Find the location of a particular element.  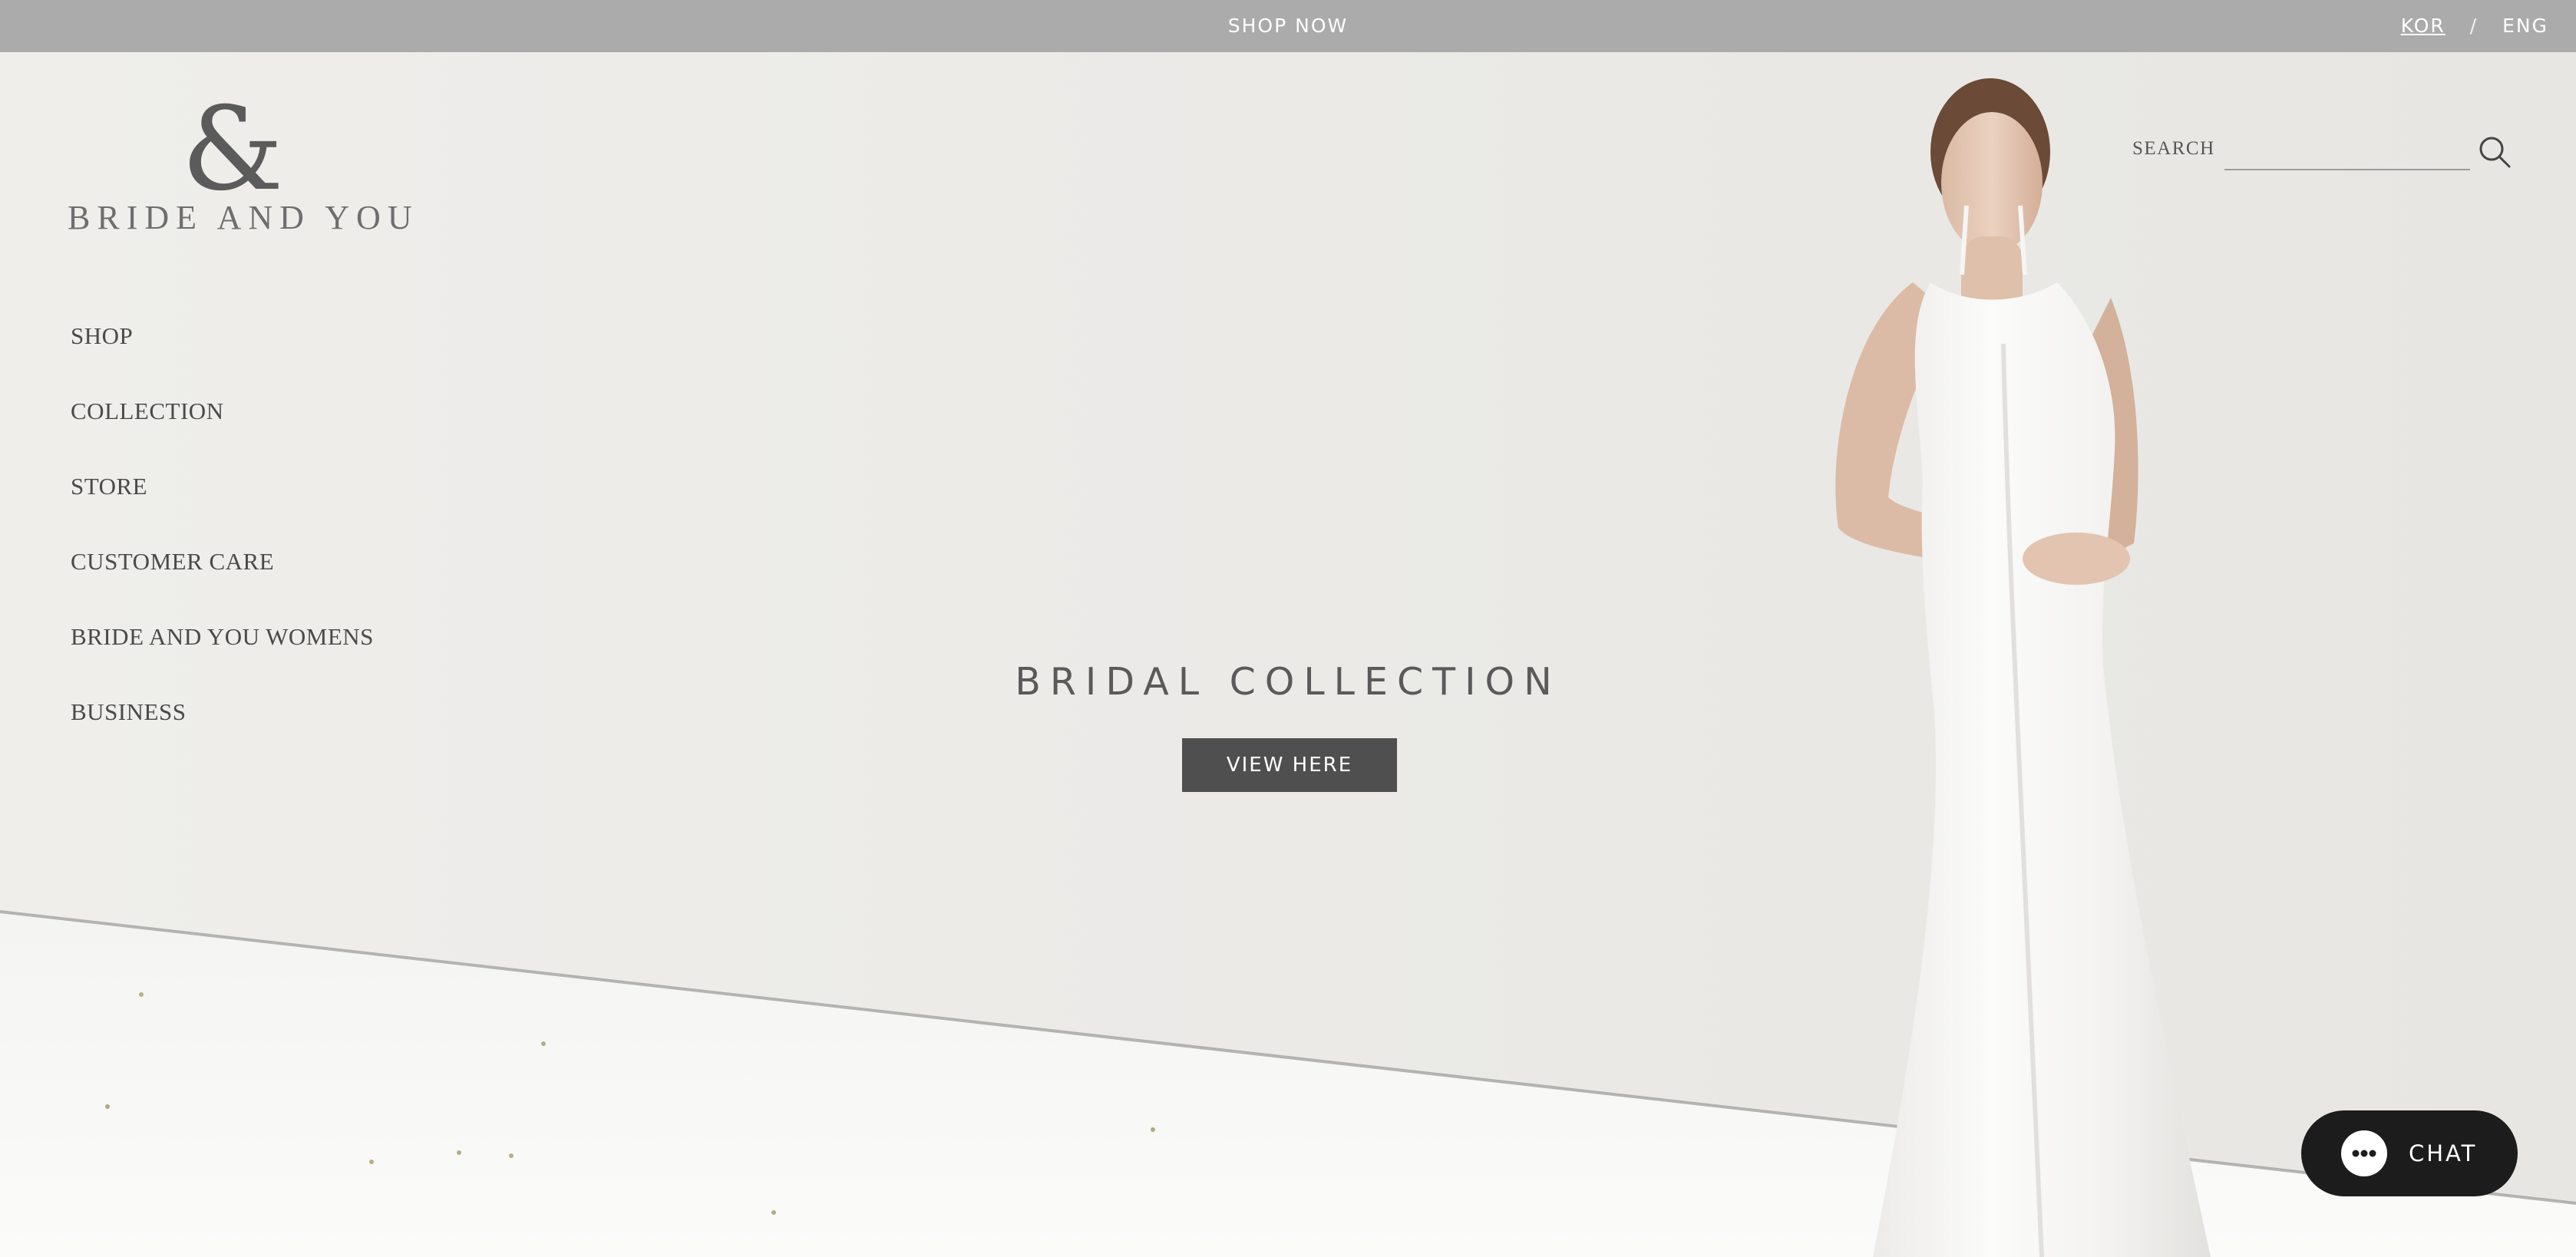

view-here-button: VIEW HERE is located at coordinates (1289, 765).